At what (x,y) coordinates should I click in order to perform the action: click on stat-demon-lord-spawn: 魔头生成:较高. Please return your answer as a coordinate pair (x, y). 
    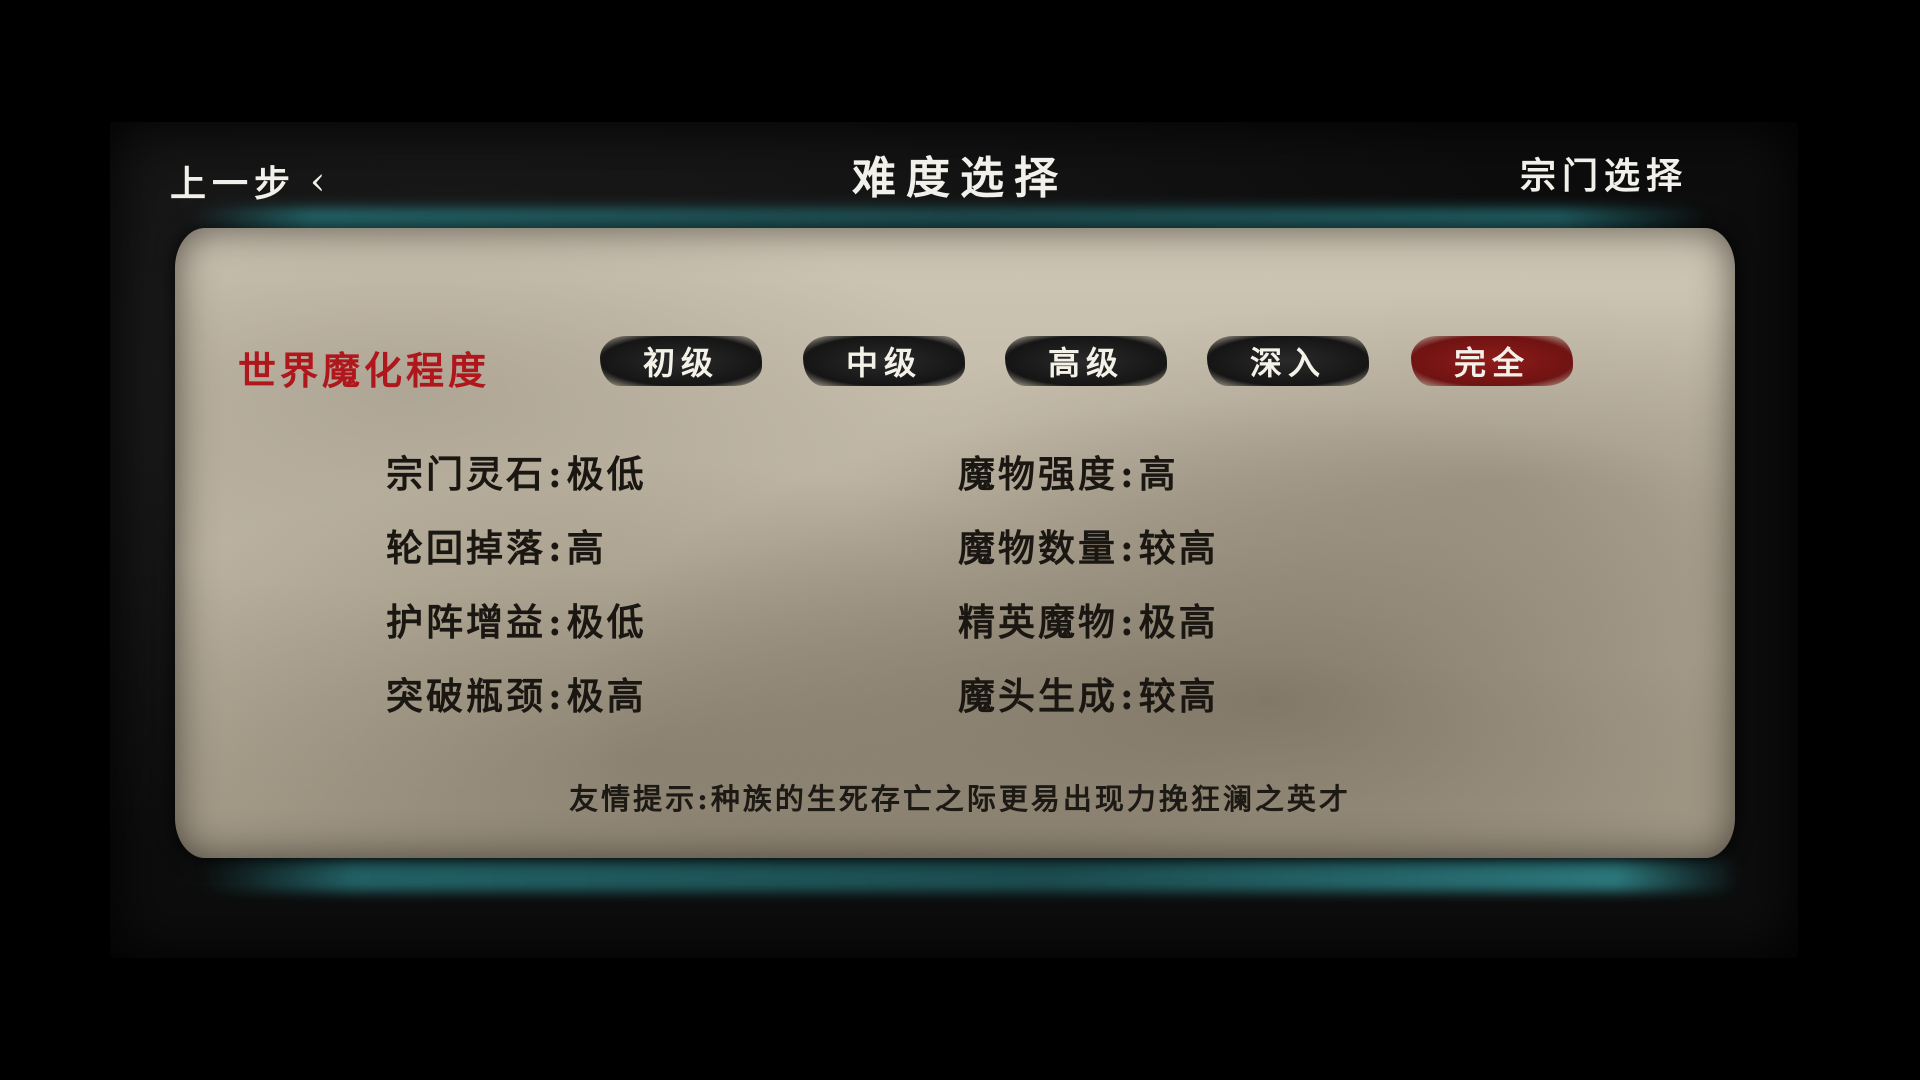
    Looking at the image, I should click on (1088, 693).